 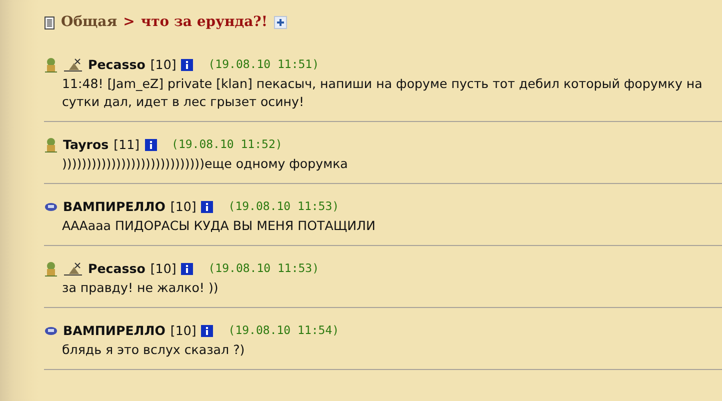 What do you see at coordinates (264, 65) in the screenshot?
I see `post-time: (19.08.10 11:51)` at bounding box center [264, 65].